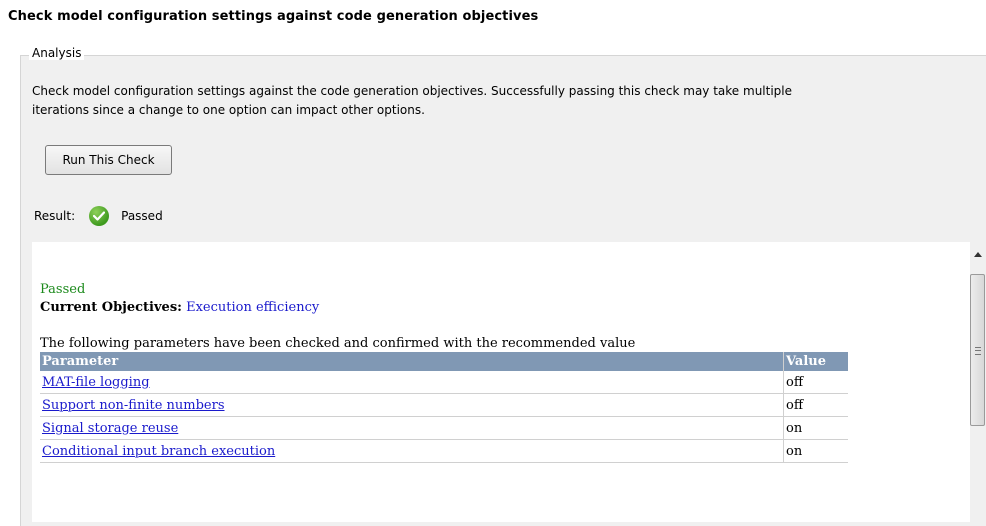 This screenshot has height=526, width=986. What do you see at coordinates (57, 53) in the screenshot?
I see `analysis-legend: Analysis` at bounding box center [57, 53].